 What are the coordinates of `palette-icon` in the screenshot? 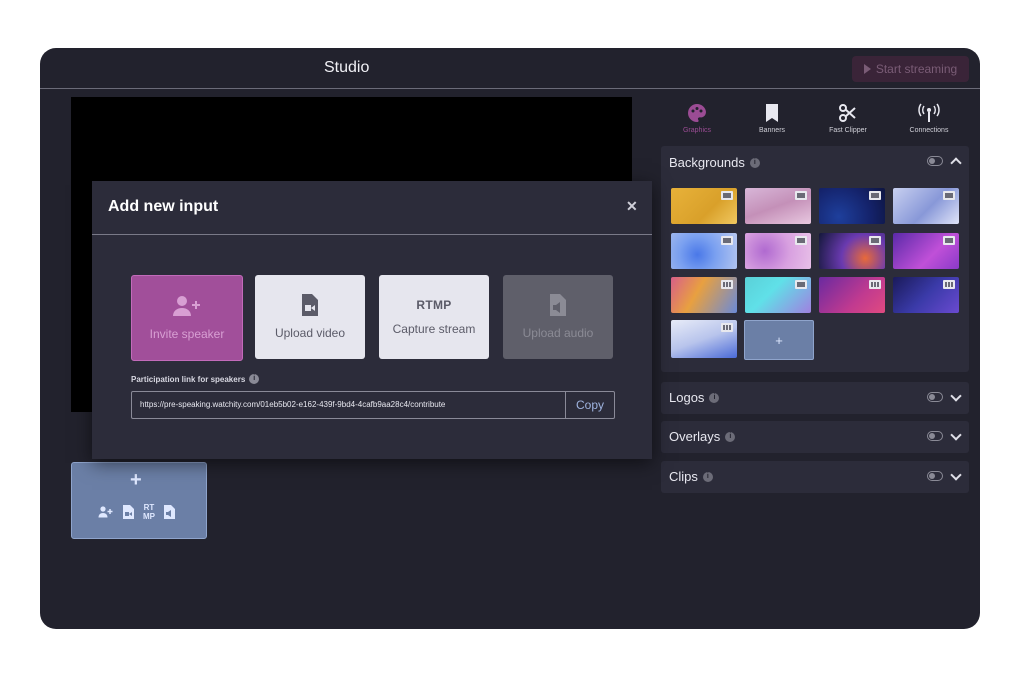 It's located at (697, 112).